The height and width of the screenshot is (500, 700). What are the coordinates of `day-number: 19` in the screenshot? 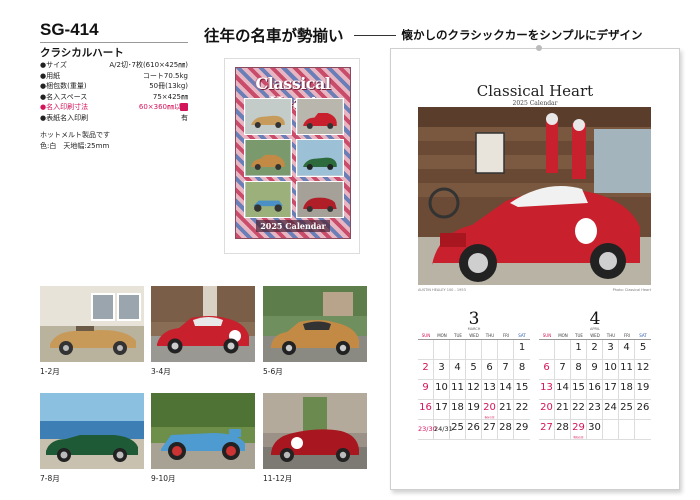 It's located at (473, 407).